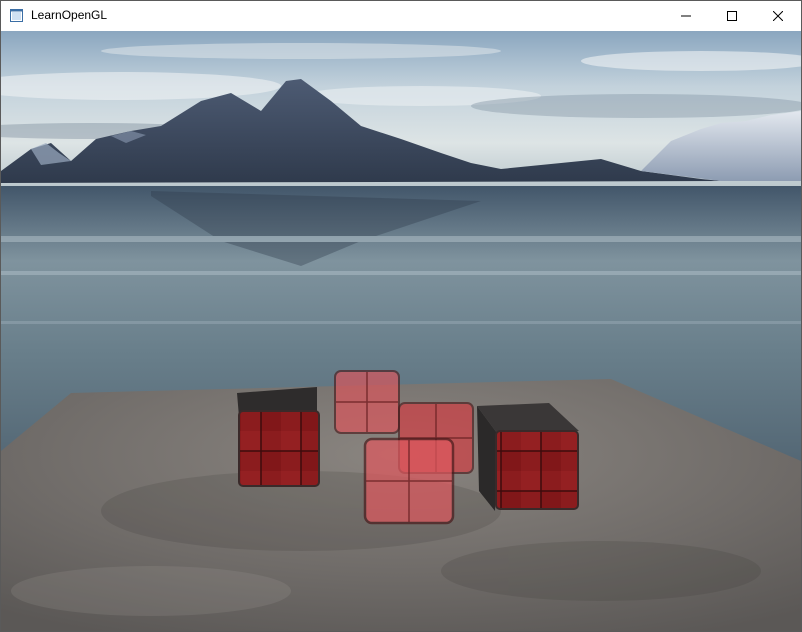  Describe the element at coordinates (278, 437) in the screenshot. I see `crate-left` at that location.